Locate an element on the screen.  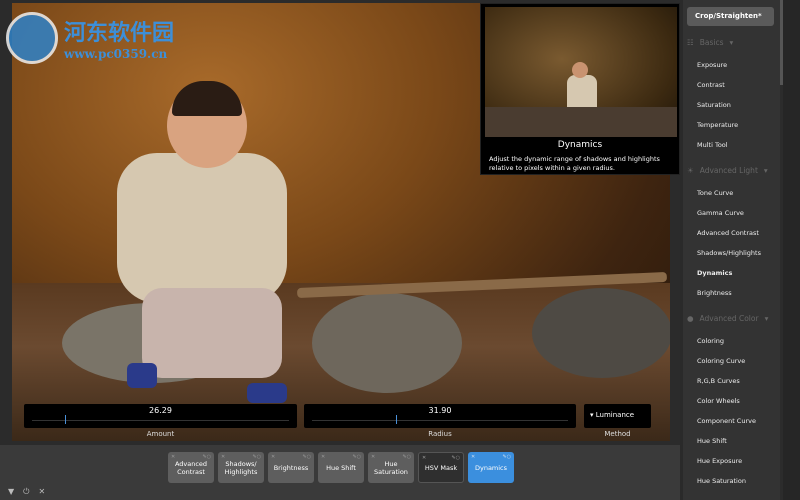
sidebar-item-hue-shift: Hue Shift is located at coordinates (712, 441).